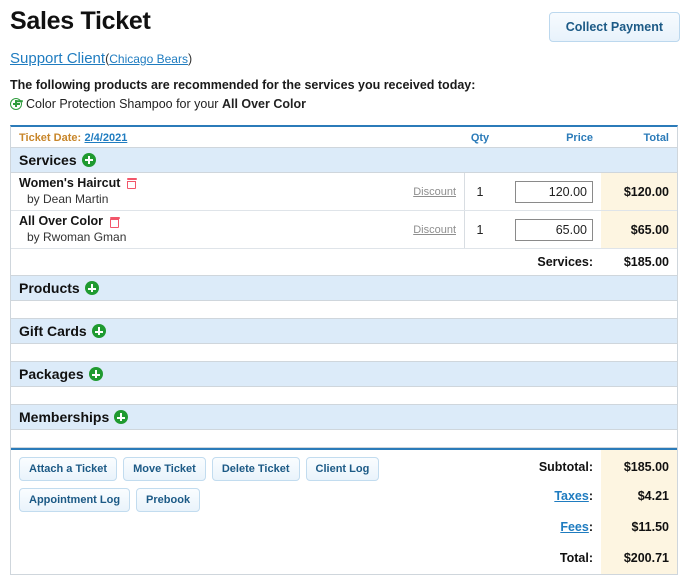 The image size is (688, 575). I want to click on item-name: Women's Haircut, so click(70, 183).